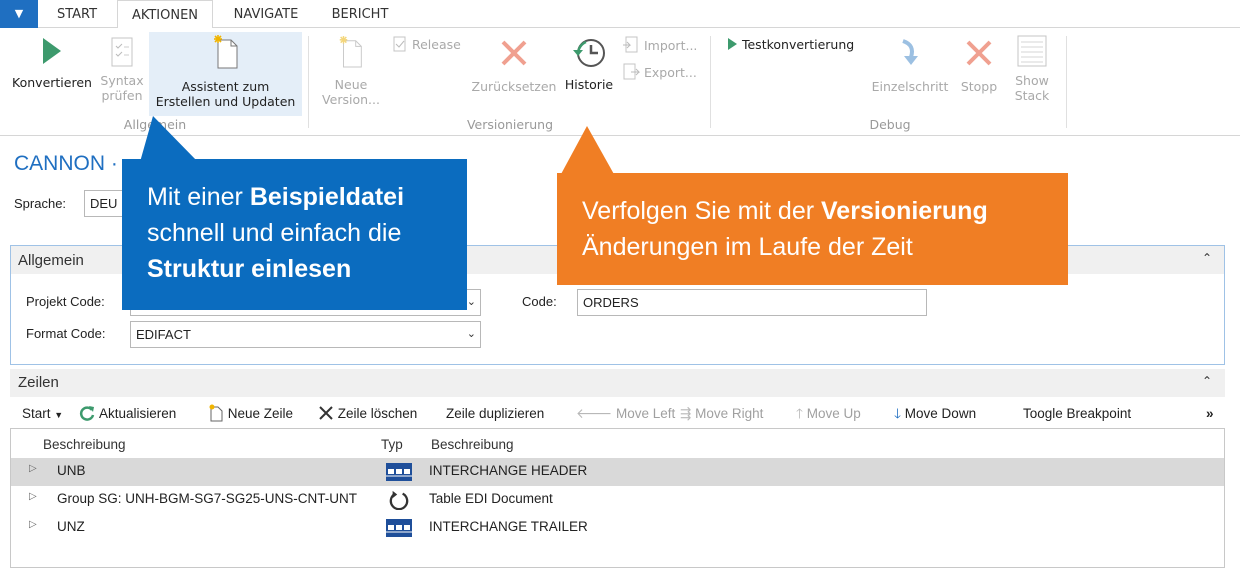 This screenshot has height=577, width=1240. I want to click on history-clock-icon, so click(589, 53).